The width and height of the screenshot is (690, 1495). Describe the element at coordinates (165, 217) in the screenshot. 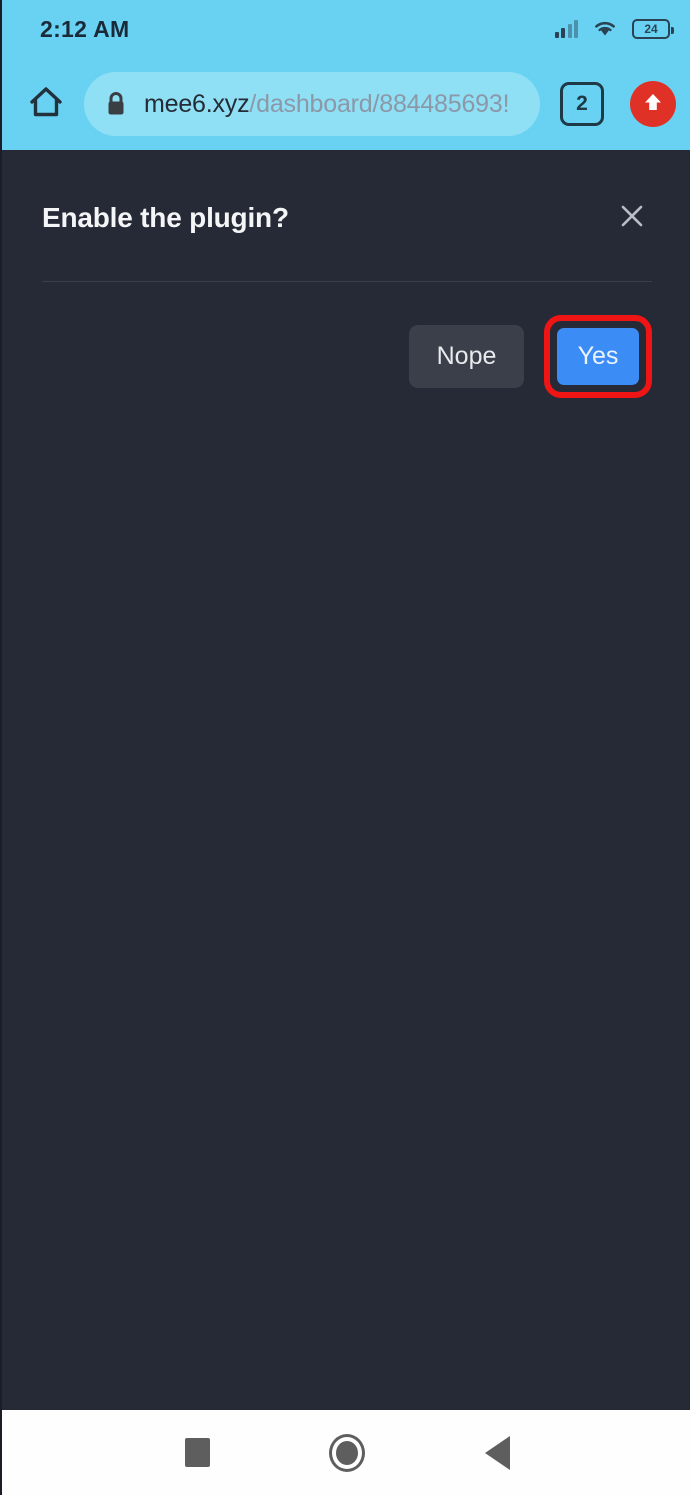

I see `page-title: Enable the plugin?` at that location.